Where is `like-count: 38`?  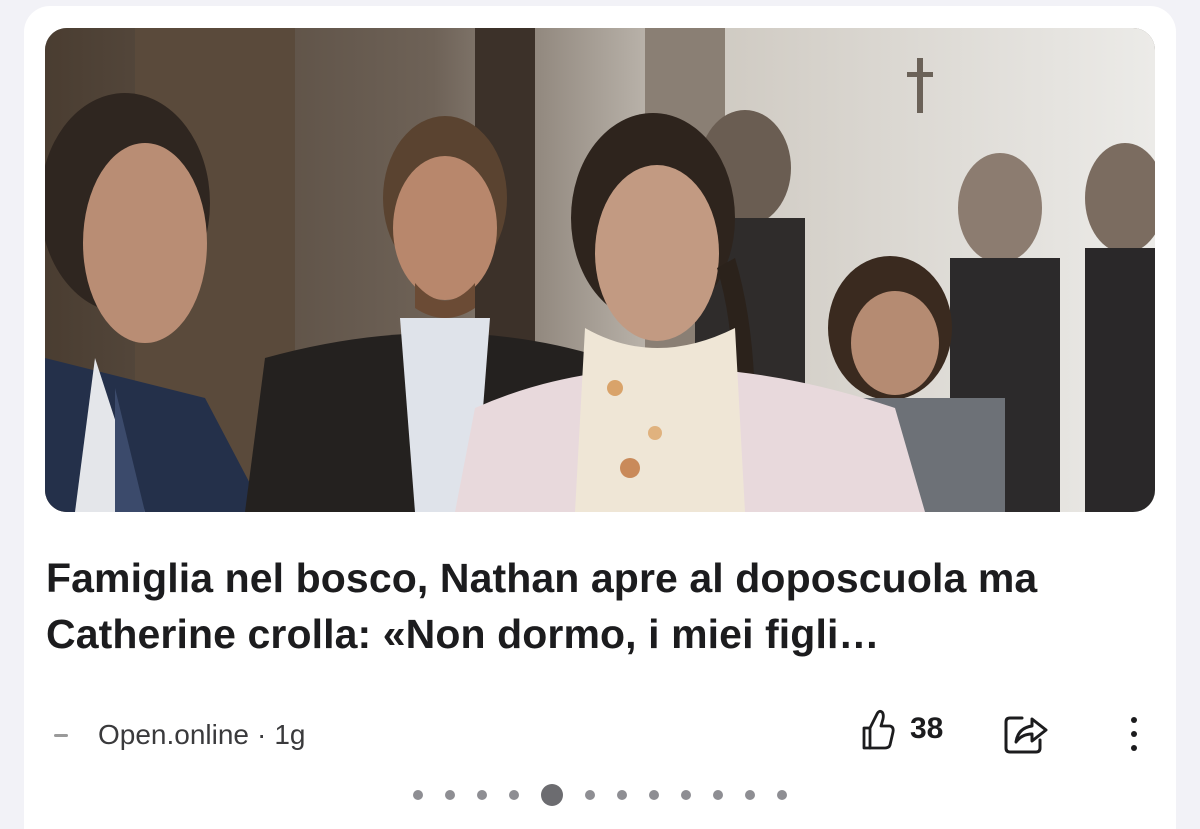 like-count: 38 is located at coordinates (927, 728).